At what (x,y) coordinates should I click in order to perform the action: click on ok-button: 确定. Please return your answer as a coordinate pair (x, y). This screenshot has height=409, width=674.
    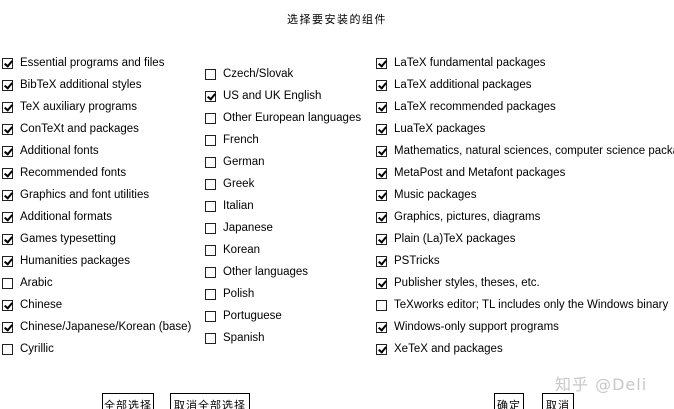
    Looking at the image, I should click on (509, 401).